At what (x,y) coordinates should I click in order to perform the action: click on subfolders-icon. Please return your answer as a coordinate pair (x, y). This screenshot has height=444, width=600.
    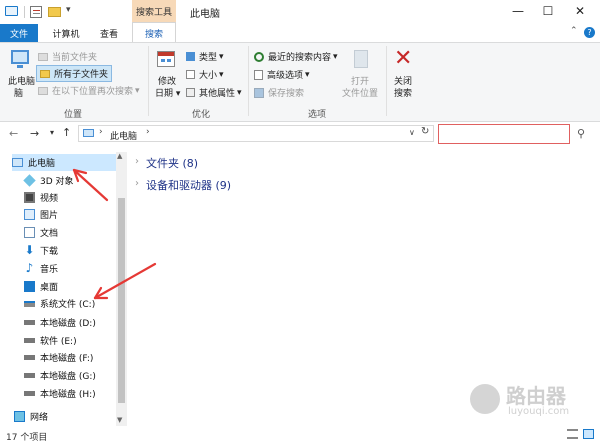
    Looking at the image, I should click on (45, 73).